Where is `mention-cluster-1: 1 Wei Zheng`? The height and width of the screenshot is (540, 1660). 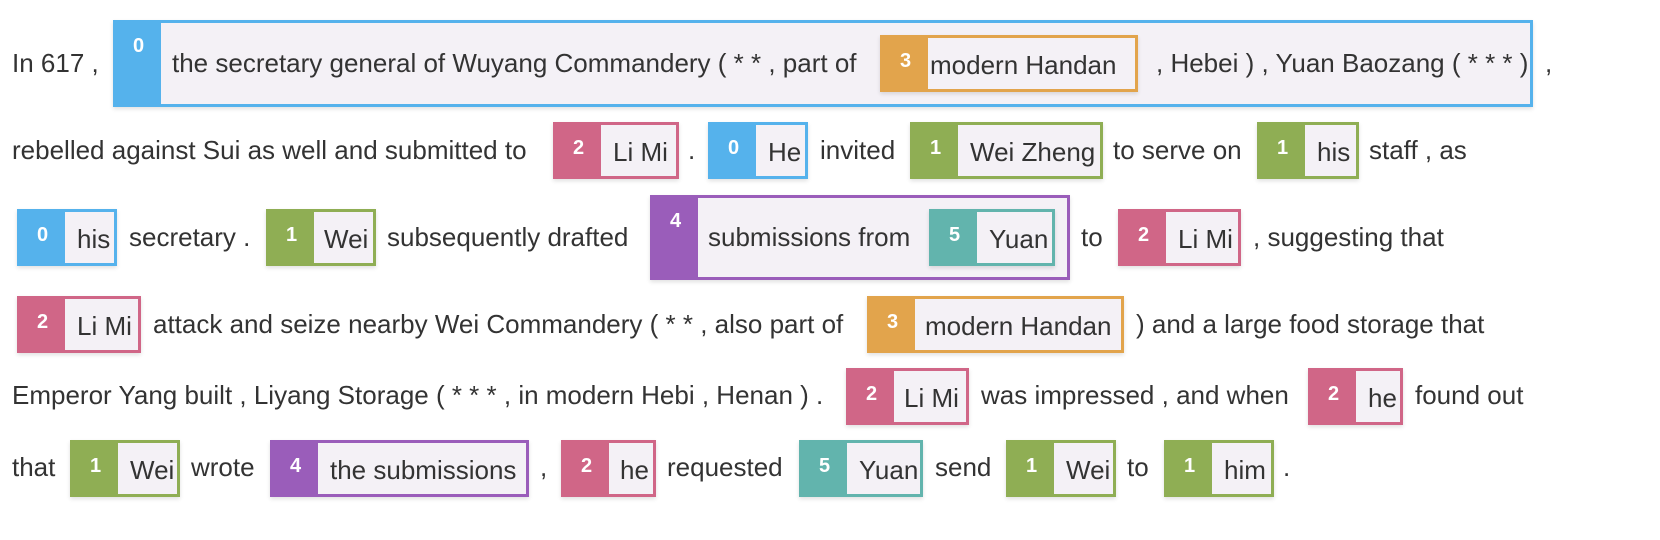
mention-cluster-1: 1 Wei Zheng is located at coordinates (1006, 150).